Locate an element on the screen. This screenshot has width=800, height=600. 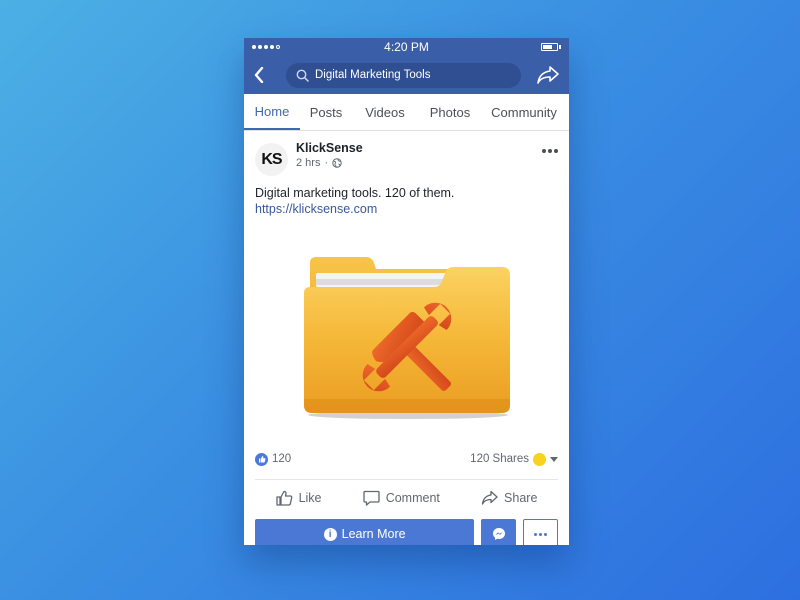
avatar: KS is located at coordinates (271, 159).